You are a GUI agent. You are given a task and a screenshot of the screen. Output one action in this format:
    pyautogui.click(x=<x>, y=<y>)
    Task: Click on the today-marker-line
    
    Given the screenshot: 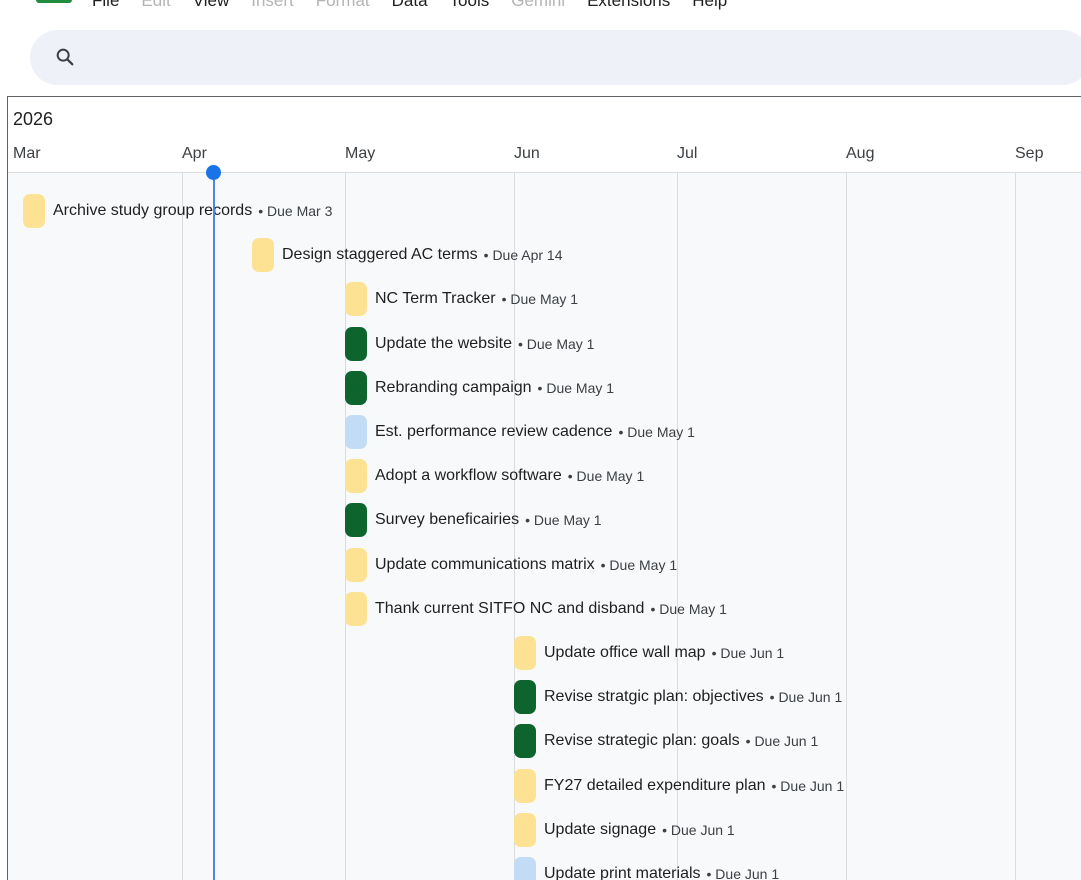 What is the action you would take?
    pyautogui.click(x=214, y=526)
    